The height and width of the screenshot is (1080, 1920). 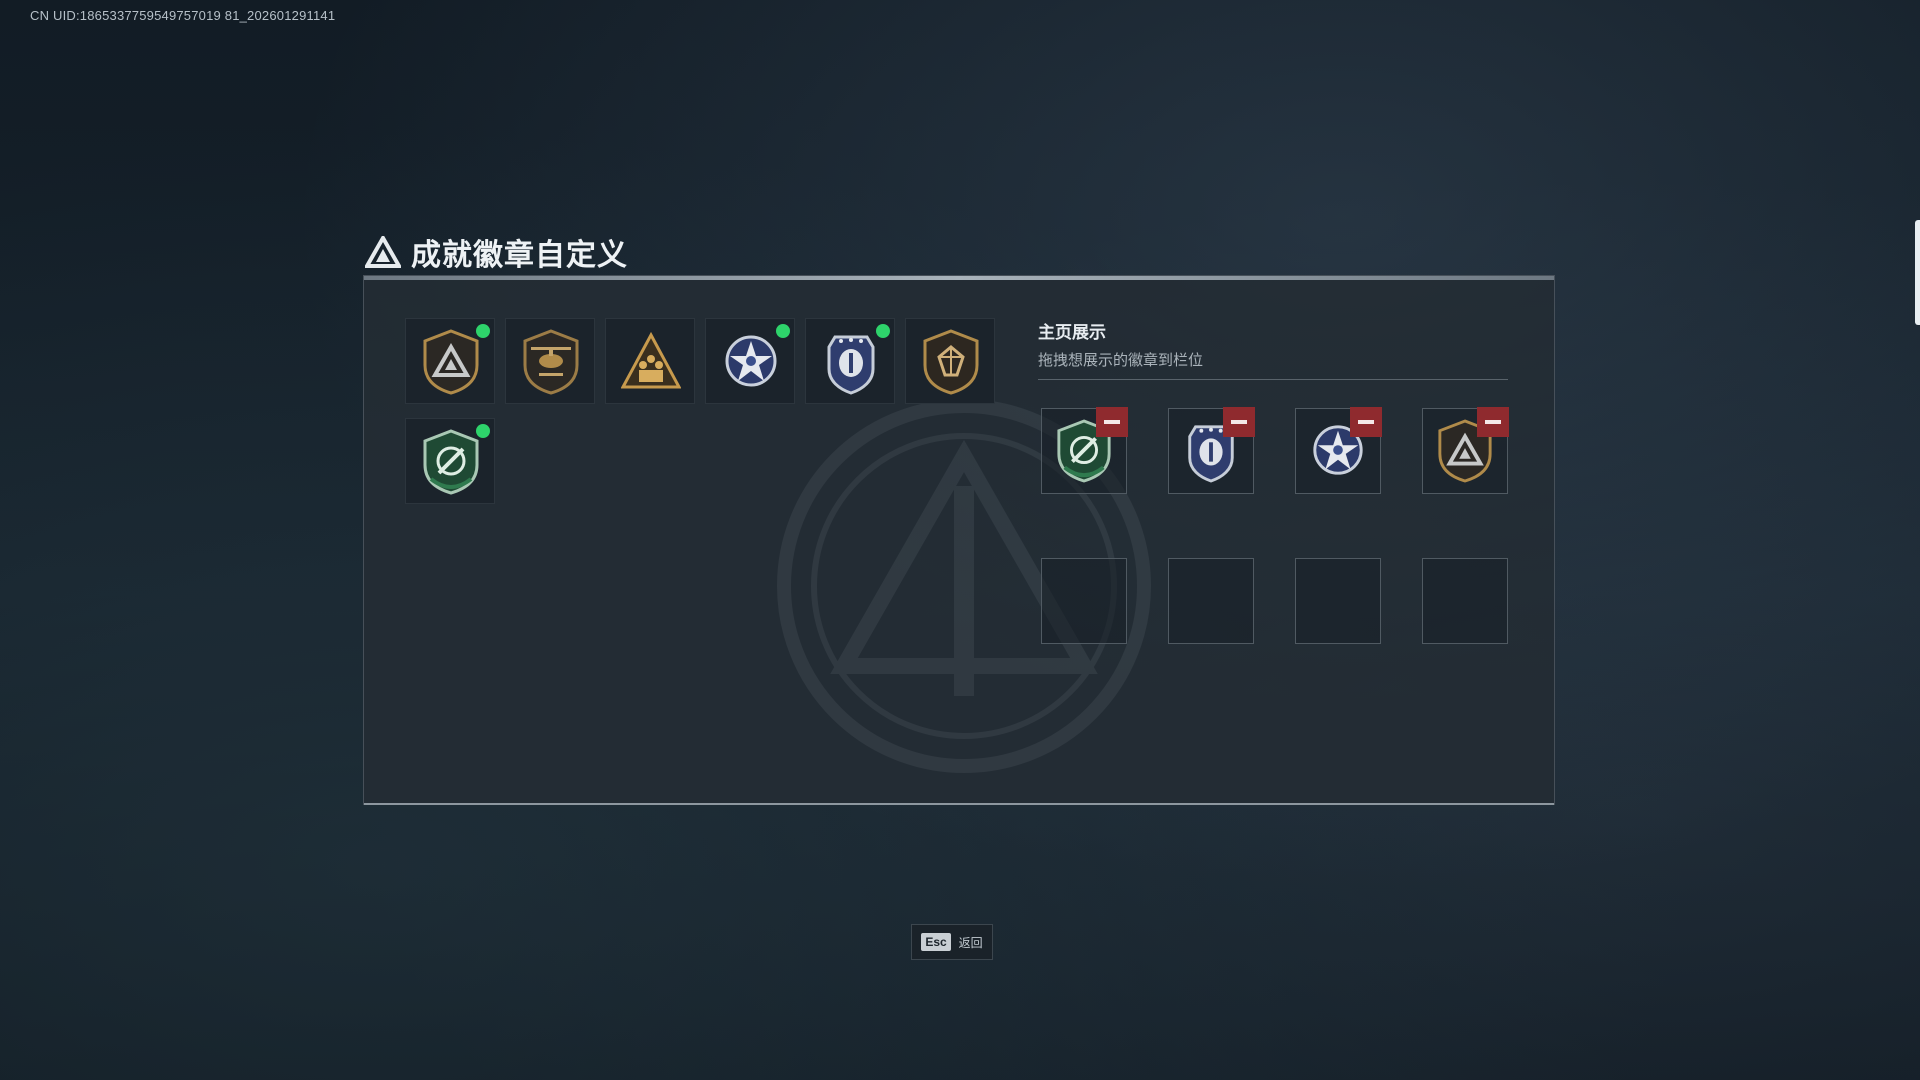 I want to click on gem-shield-badge-icon, so click(x=951, y=362).